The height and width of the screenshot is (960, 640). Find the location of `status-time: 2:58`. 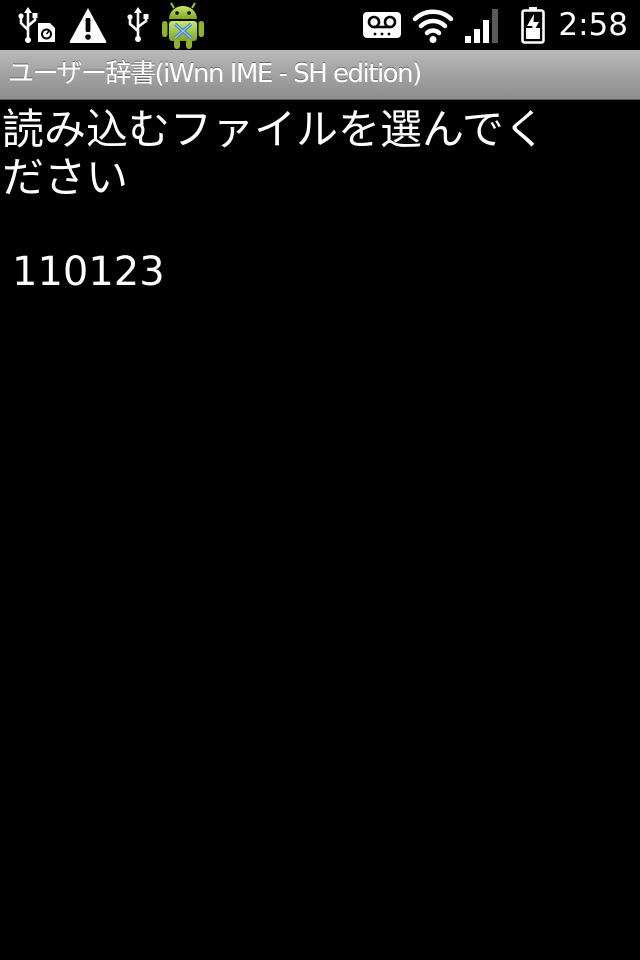

status-time: 2:58 is located at coordinates (593, 25).